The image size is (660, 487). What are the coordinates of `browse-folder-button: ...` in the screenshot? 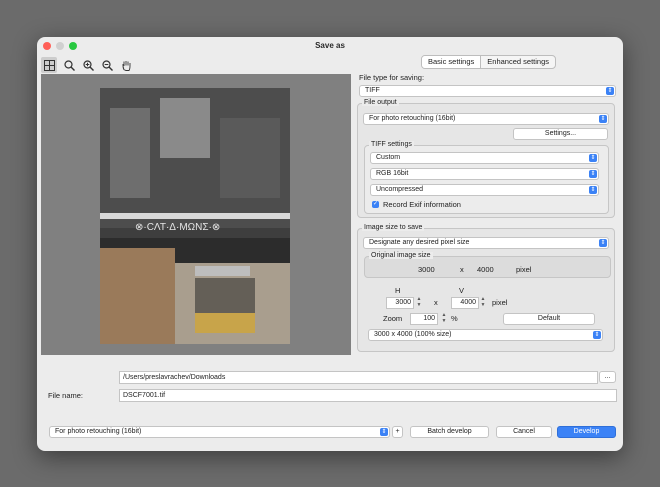 It's located at (607, 377).